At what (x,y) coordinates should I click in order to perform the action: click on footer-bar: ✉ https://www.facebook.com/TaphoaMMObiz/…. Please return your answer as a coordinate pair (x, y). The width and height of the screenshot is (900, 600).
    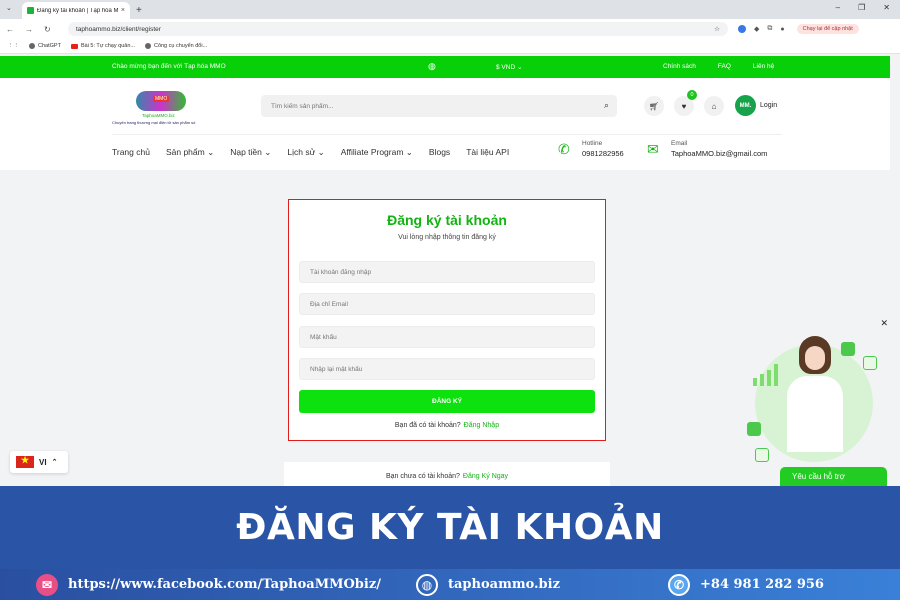
    Looking at the image, I should click on (450, 584).